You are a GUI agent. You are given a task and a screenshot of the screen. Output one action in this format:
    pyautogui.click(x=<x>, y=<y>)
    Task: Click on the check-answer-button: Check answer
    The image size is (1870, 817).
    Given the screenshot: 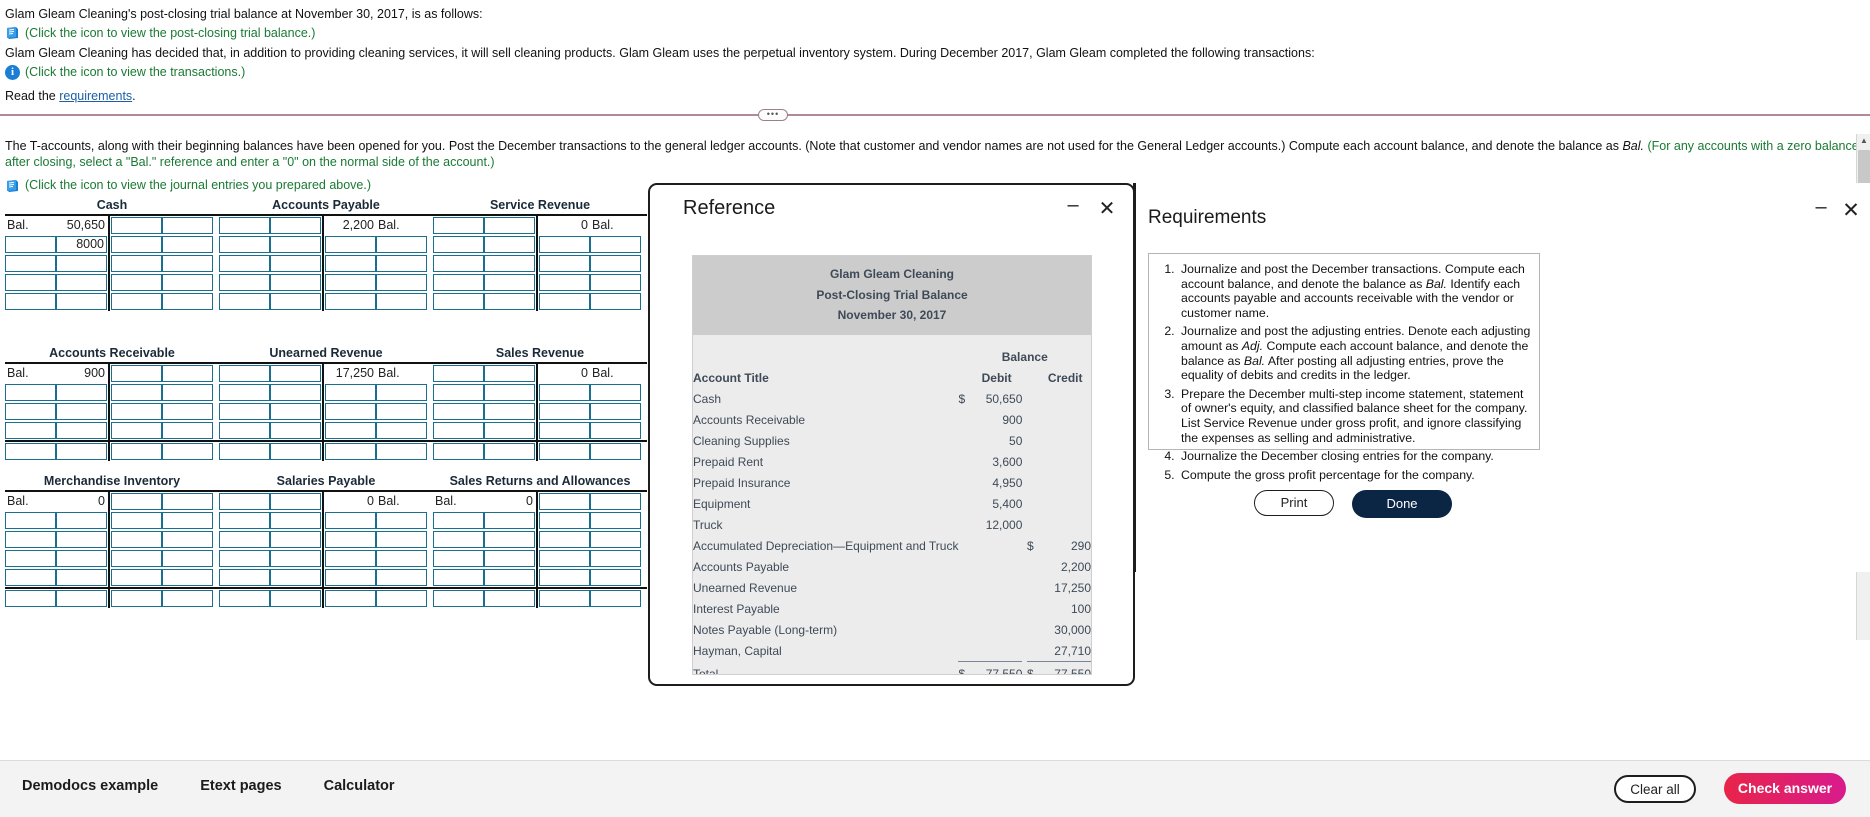 What is the action you would take?
    pyautogui.click(x=1785, y=788)
    